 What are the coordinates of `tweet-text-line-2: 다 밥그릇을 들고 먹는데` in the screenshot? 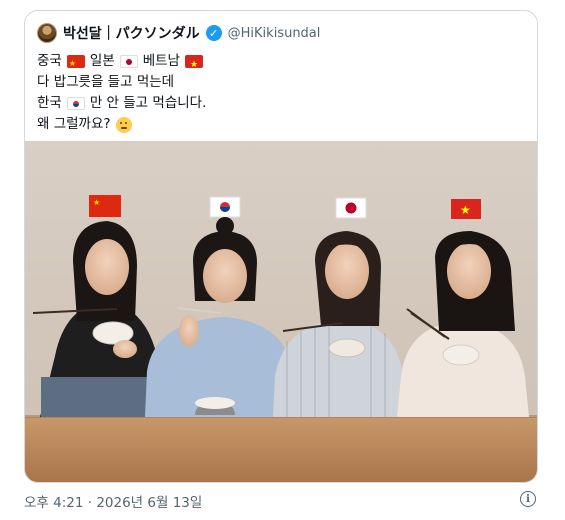 It's located at (121, 82).